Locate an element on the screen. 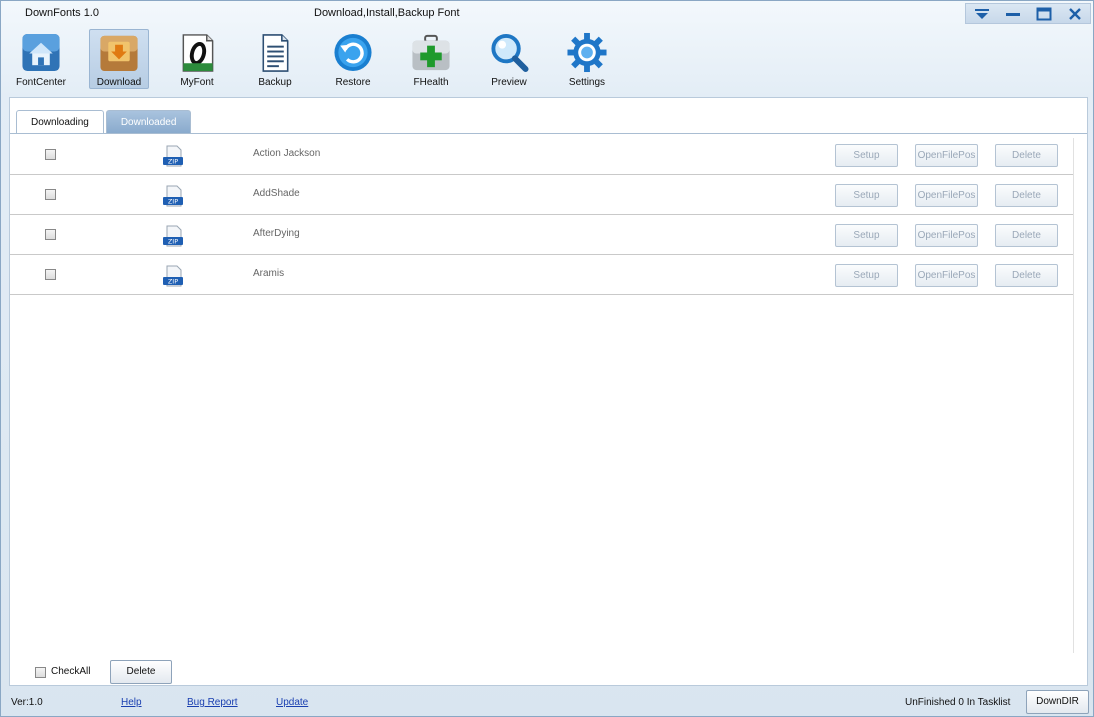 The image size is (1094, 717). toolbar-restore-button: Restore is located at coordinates (353, 59).